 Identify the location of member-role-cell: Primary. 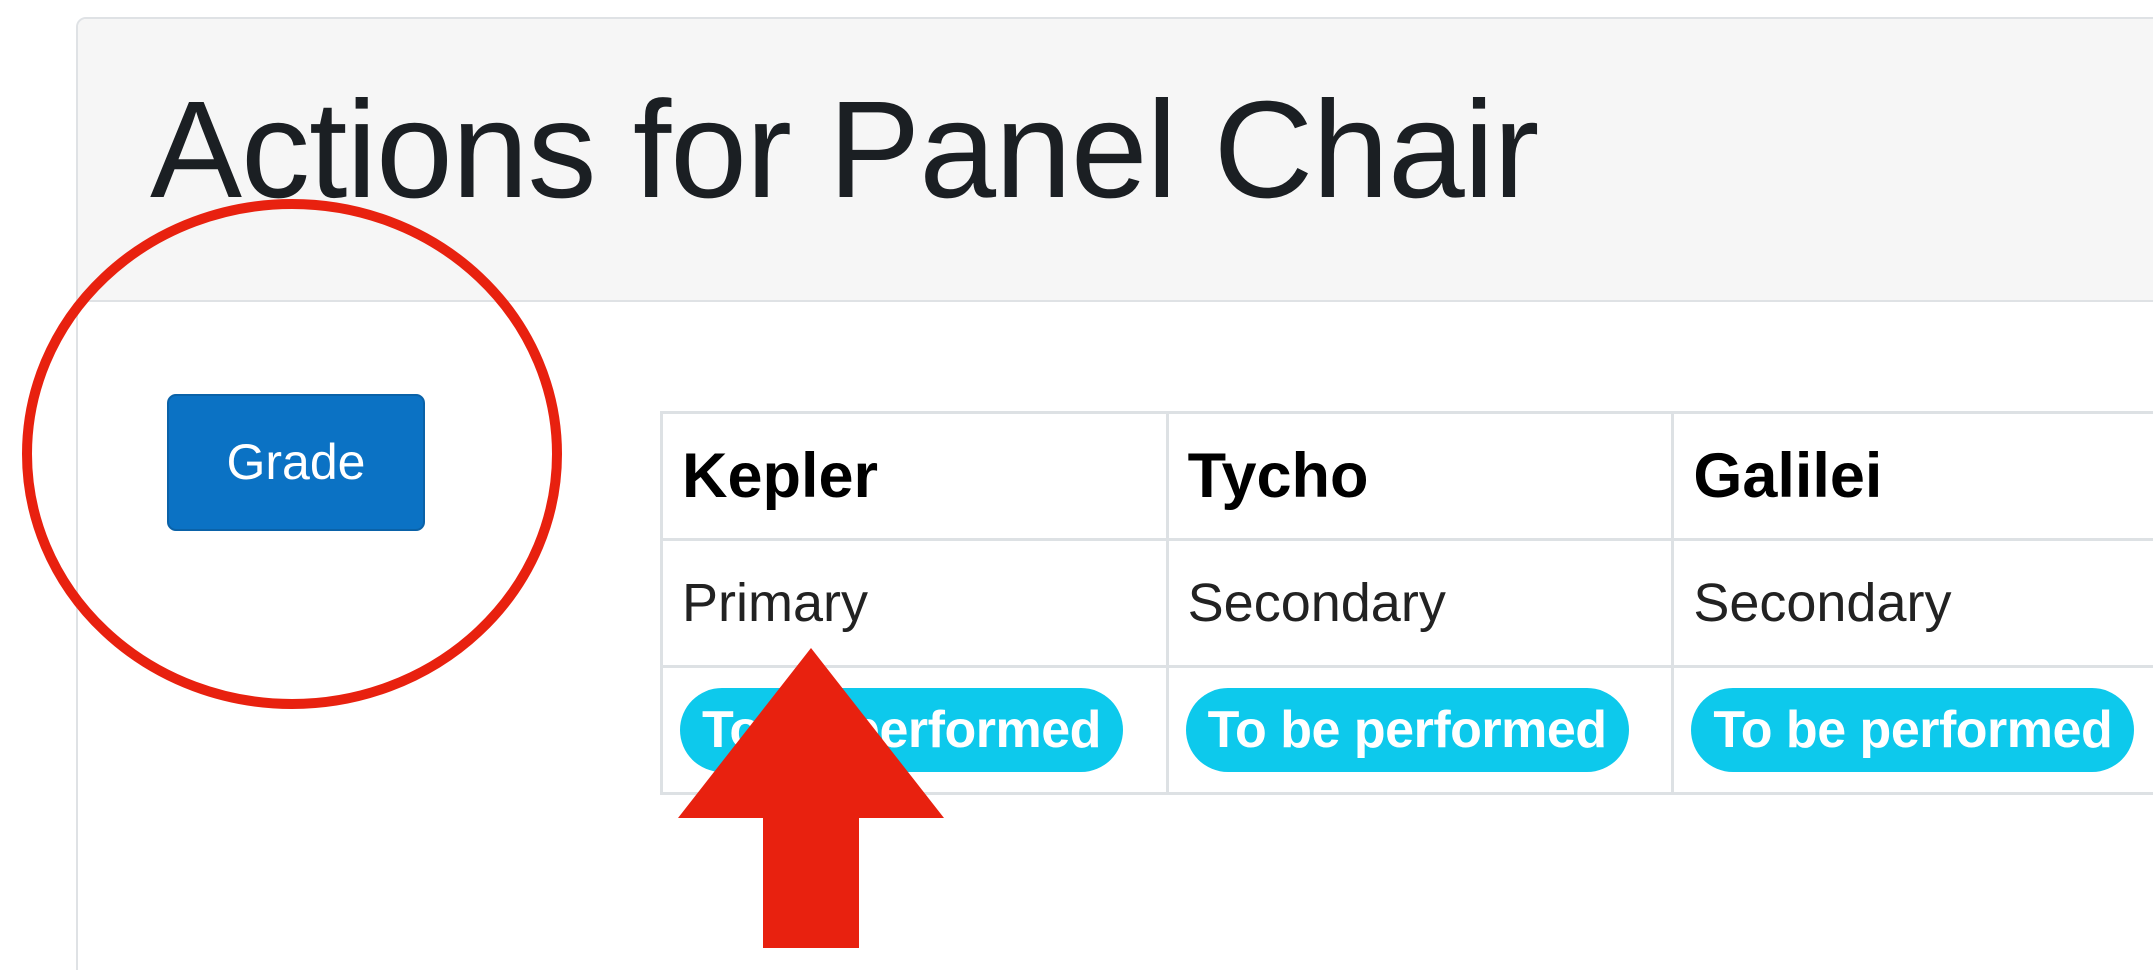
(914, 603).